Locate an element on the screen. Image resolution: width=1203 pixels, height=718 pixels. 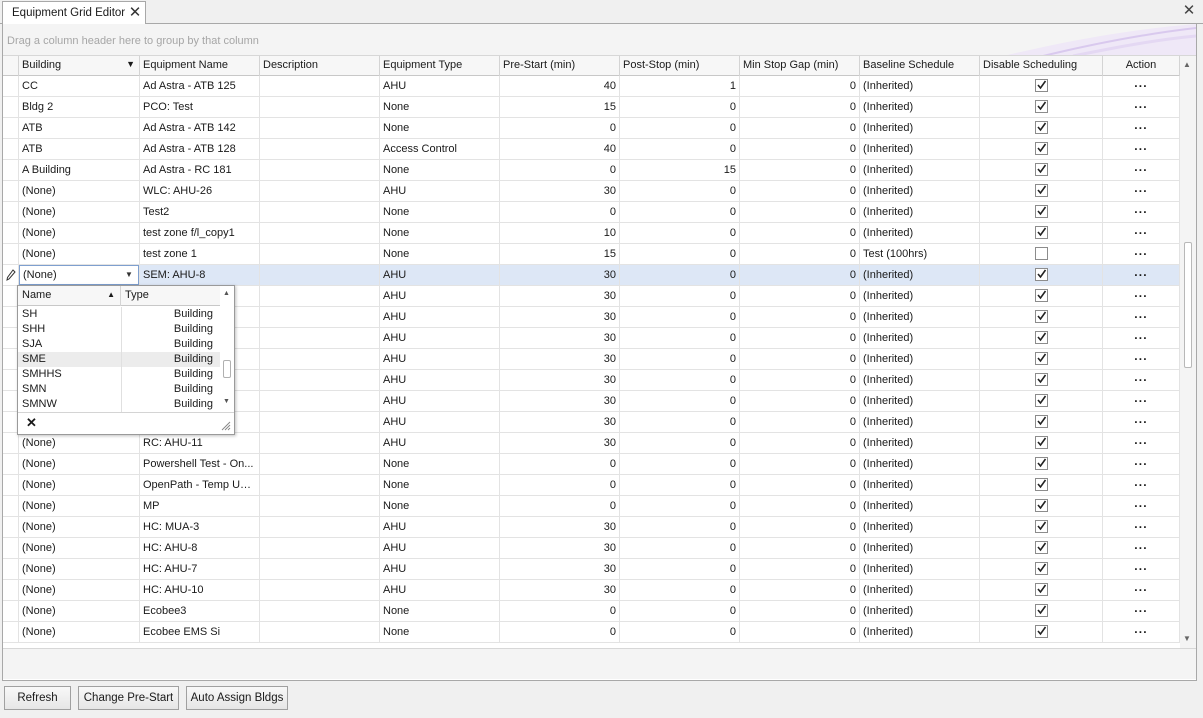
cell-equipment-name: RC: AHU-11 is located at coordinates (200, 443).